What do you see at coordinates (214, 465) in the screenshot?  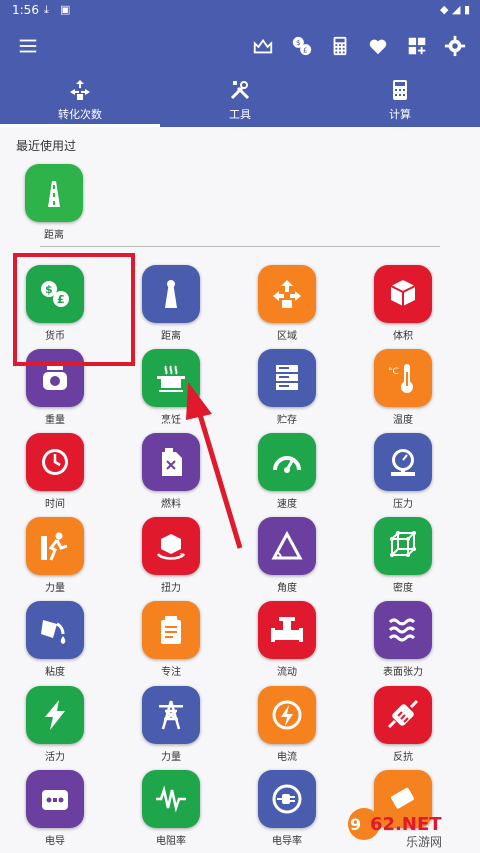 I see `arrow-annotation` at bounding box center [214, 465].